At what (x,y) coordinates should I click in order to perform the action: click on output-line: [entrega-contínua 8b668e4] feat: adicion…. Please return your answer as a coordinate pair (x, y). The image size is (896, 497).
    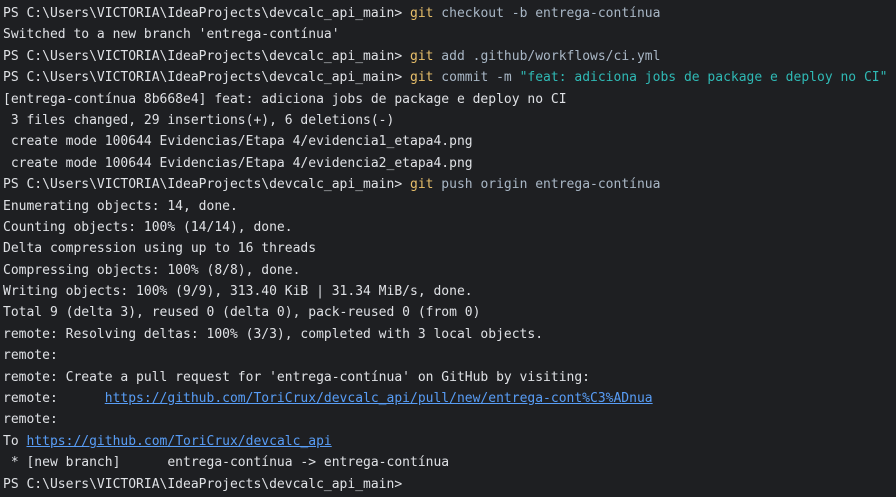
    Looking at the image, I should click on (285, 99).